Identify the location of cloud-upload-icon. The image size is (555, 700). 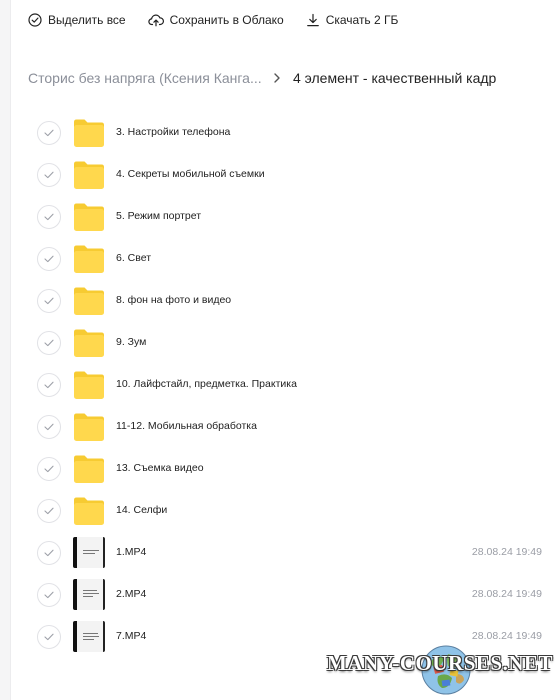
(155, 20).